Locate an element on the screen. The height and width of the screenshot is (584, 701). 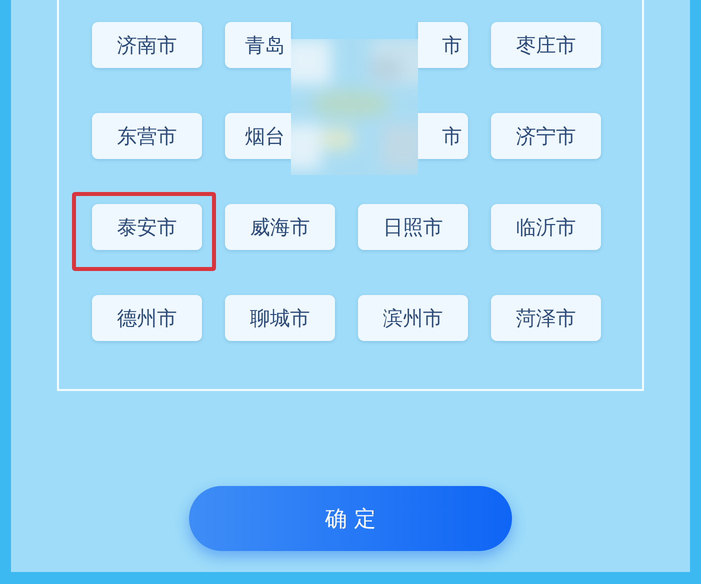
city-button: 济南市 is located at coordinates (147, 45).